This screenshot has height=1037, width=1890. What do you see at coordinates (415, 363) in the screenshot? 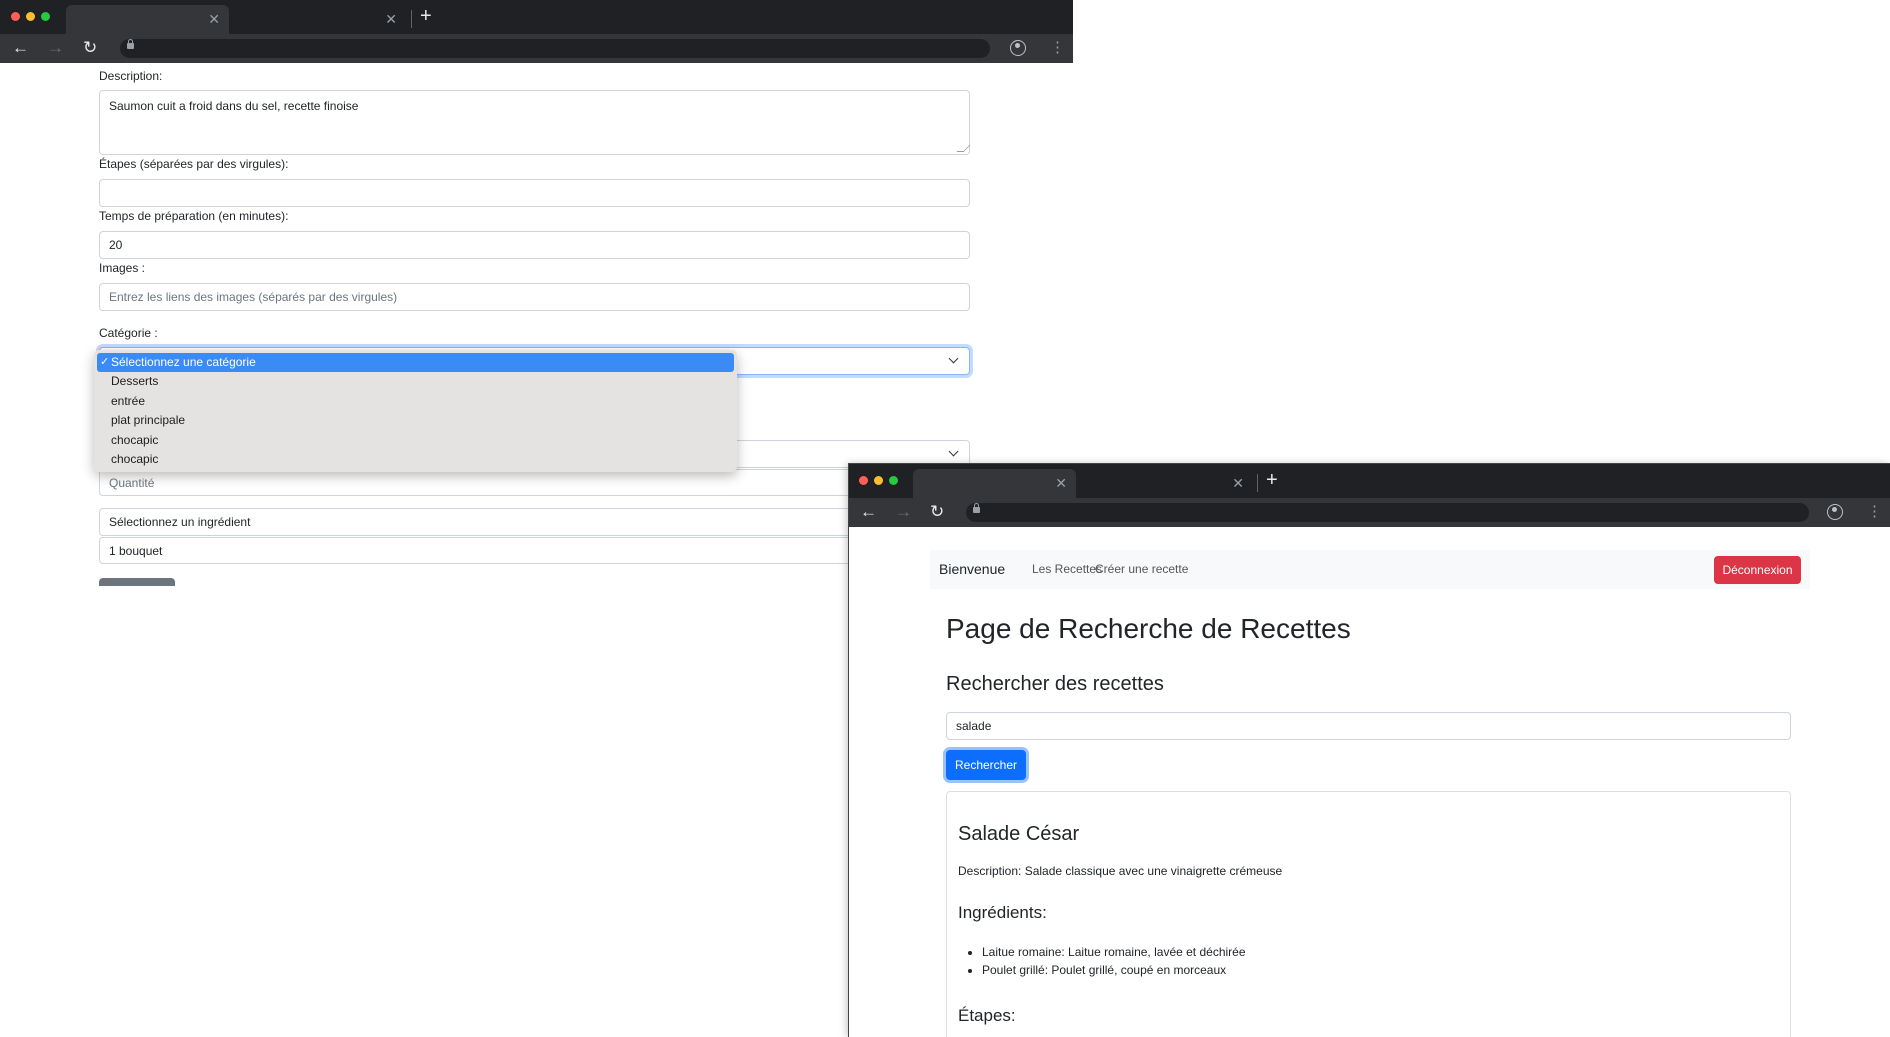
I see `dropdown-option: ✓ Sélectionnez une catégorie` at bounding box center [415, 363].